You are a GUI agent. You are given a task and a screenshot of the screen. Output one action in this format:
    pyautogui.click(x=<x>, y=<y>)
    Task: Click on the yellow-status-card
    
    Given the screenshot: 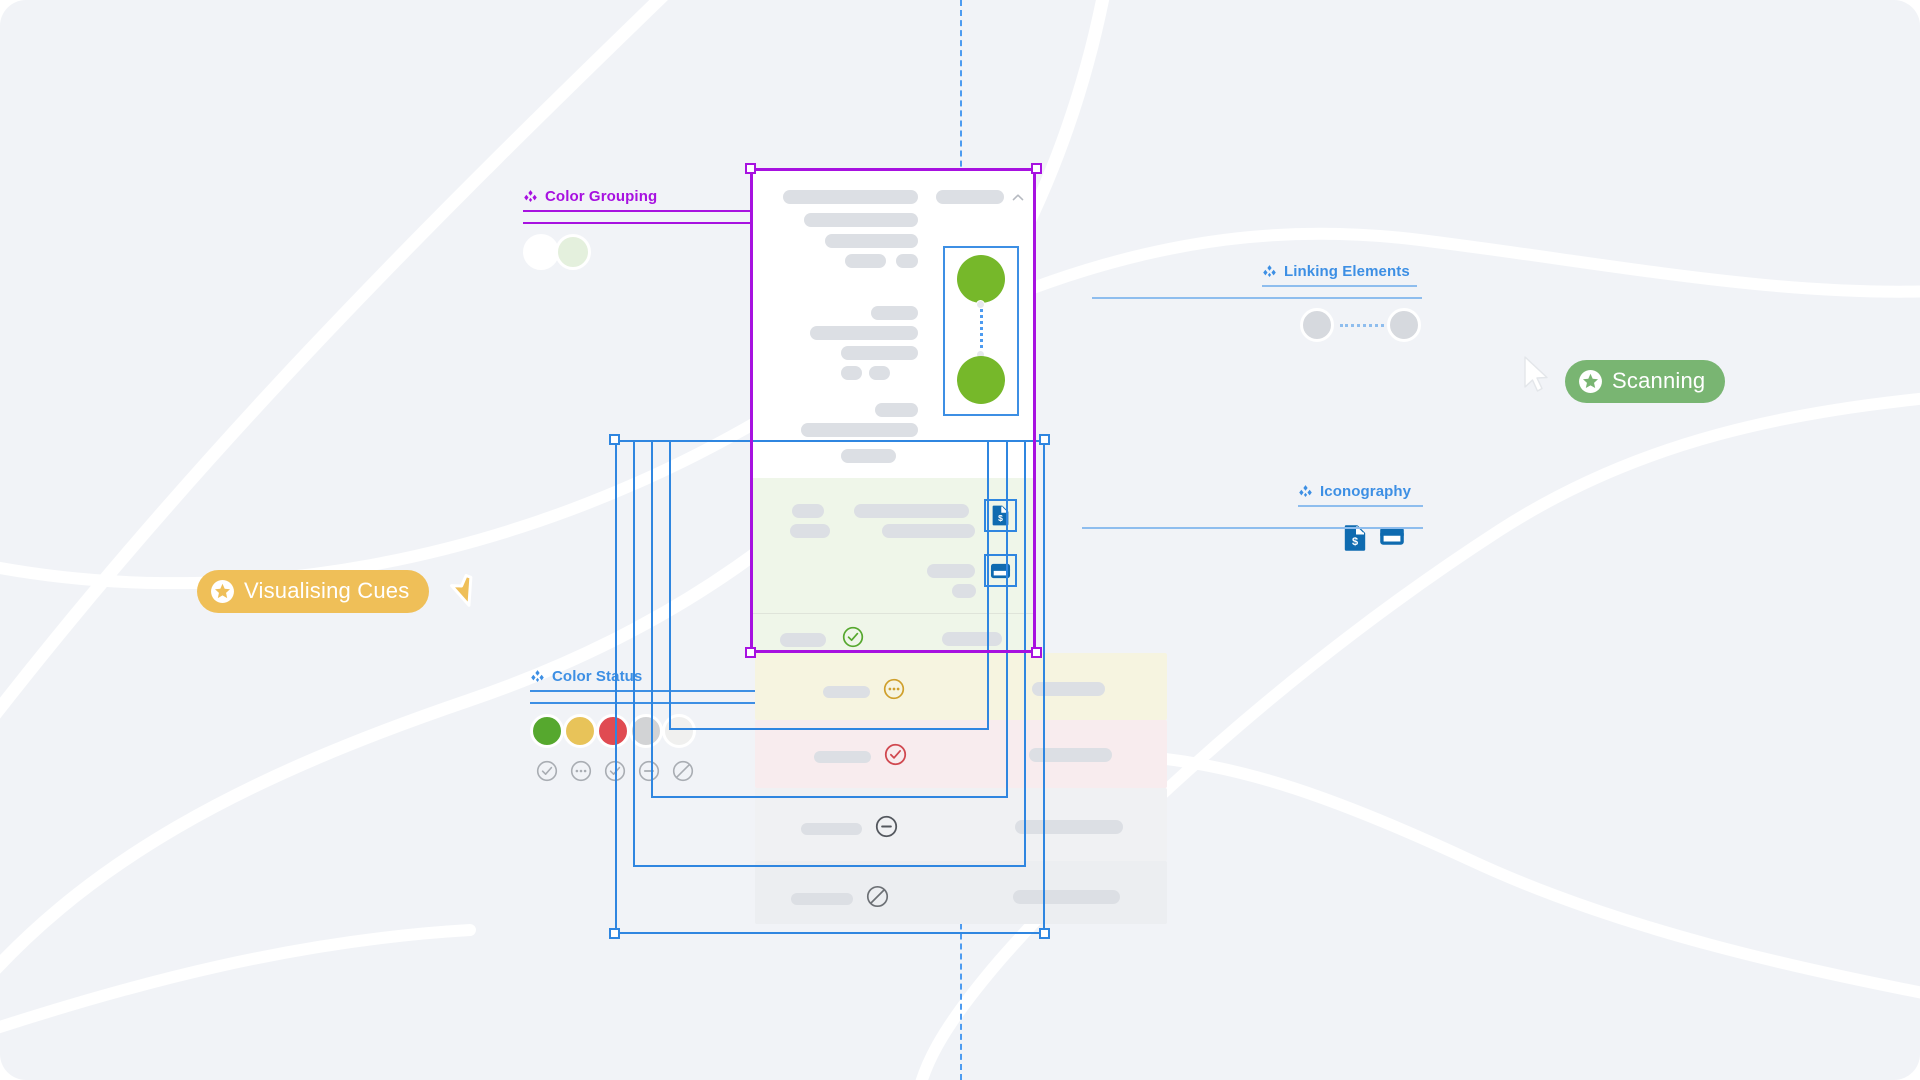 What is the action you would take?
    pyautogui.click(x=961, y=686)
    